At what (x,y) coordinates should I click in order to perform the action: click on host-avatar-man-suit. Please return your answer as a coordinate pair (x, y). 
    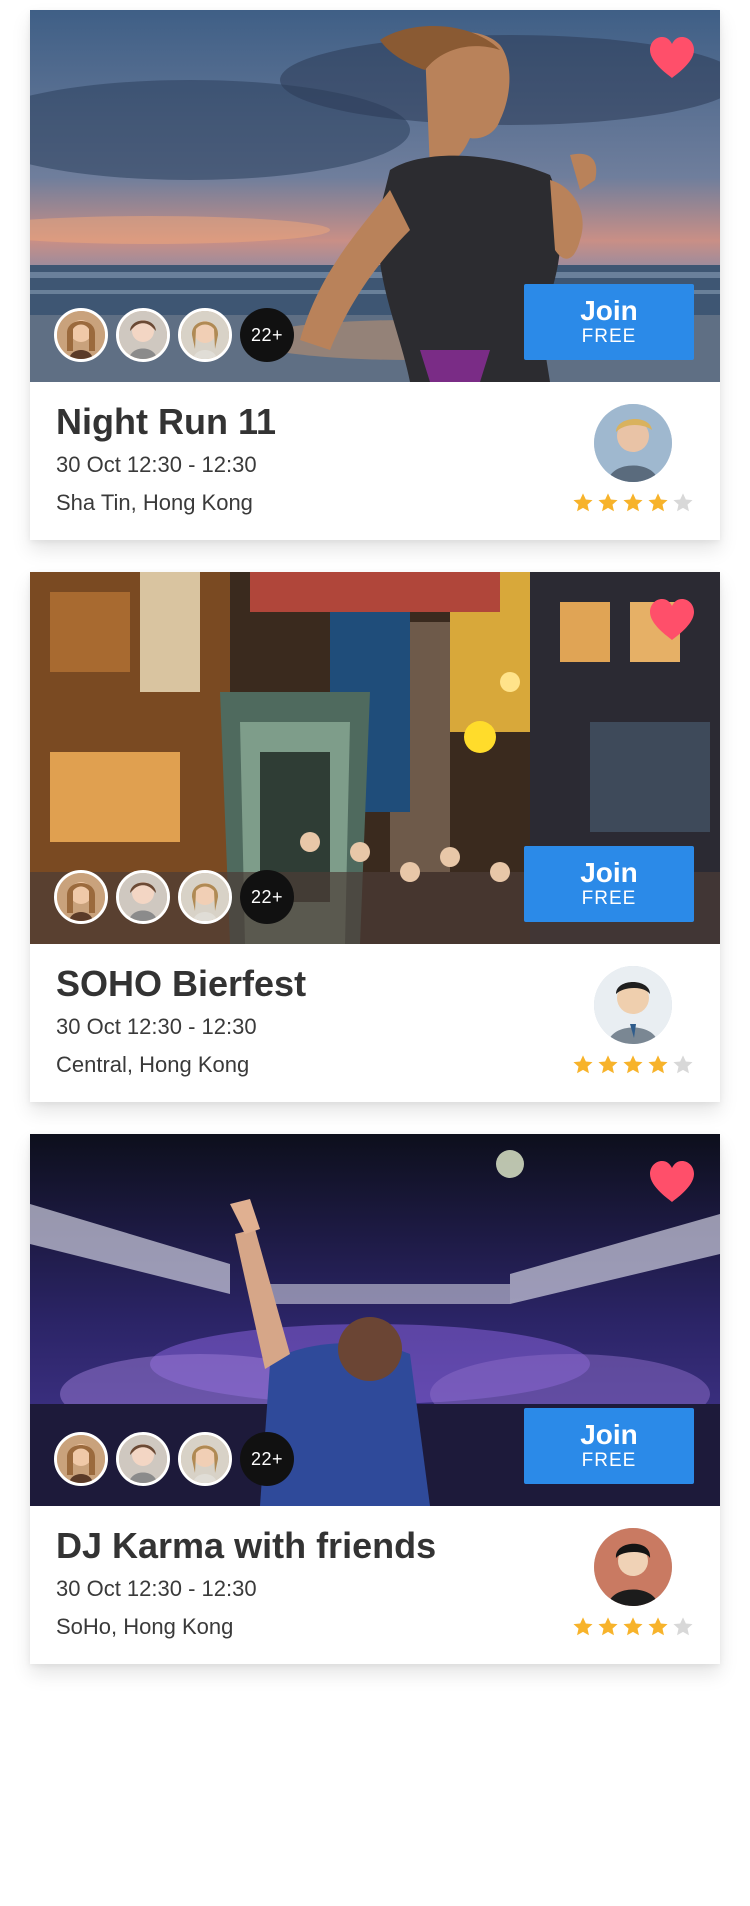
    Looking at the image, I should click on (633, 1005).